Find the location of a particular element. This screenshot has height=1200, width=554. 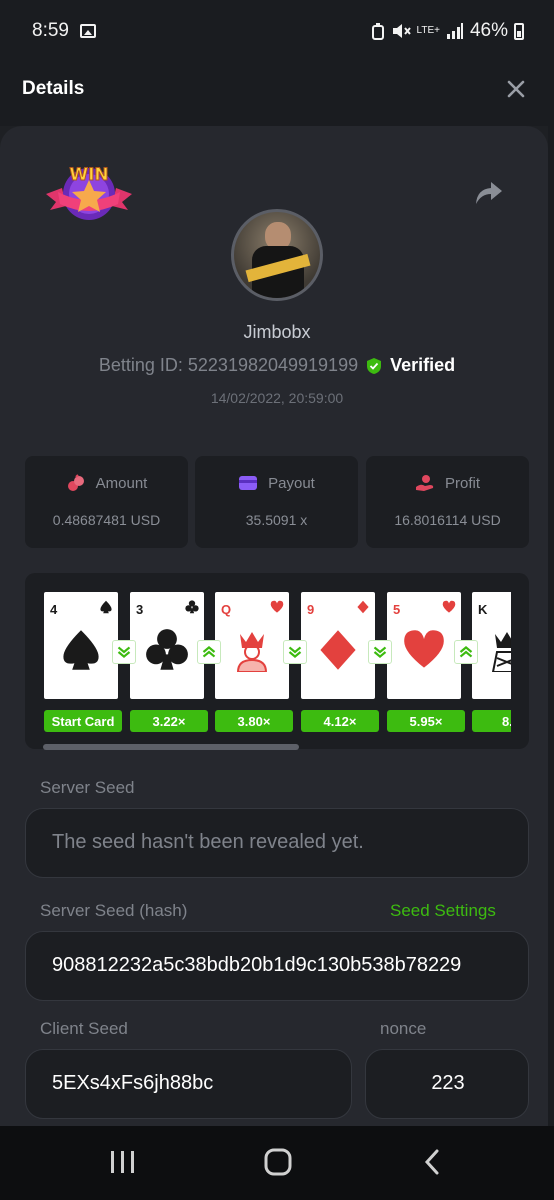

card-rank: 3 is located at coordinates (140, 609).